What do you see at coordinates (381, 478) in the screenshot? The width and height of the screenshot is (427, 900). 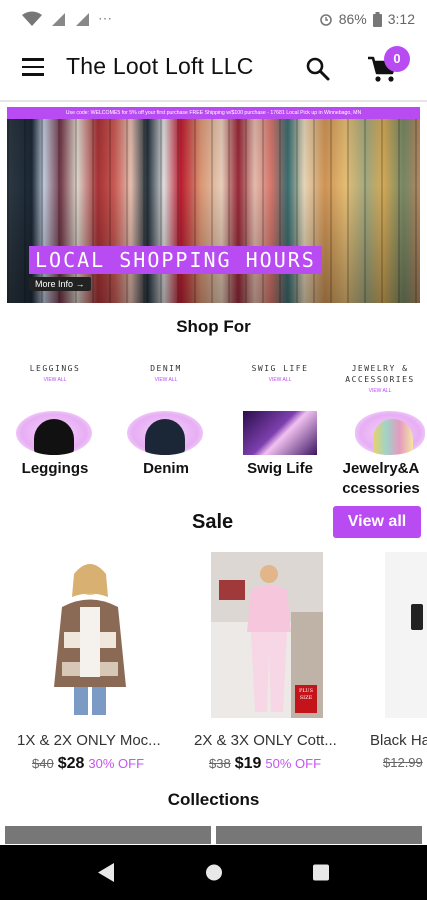 I see `category-label: Jewelry&Accessories` at bounding box center [381, 478].